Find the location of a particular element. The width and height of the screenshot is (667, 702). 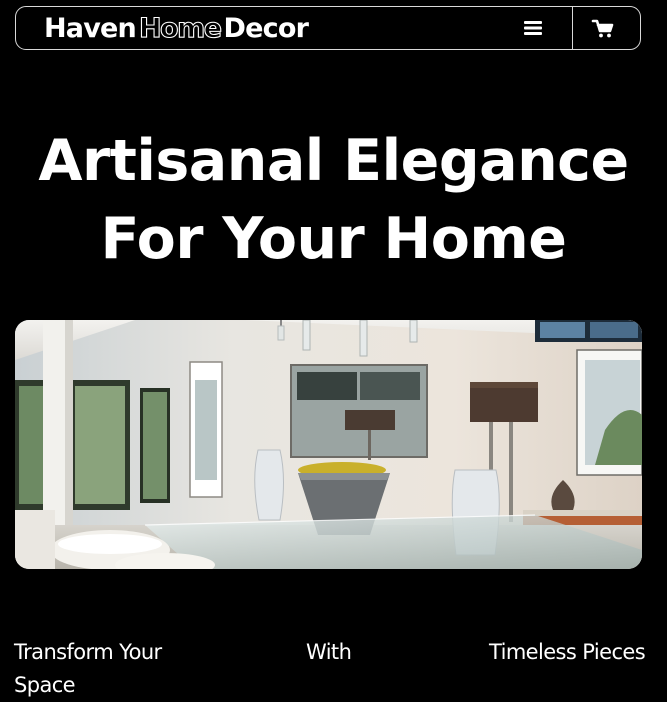

hamburger-menu-icon is located at coordinates (533, 28).